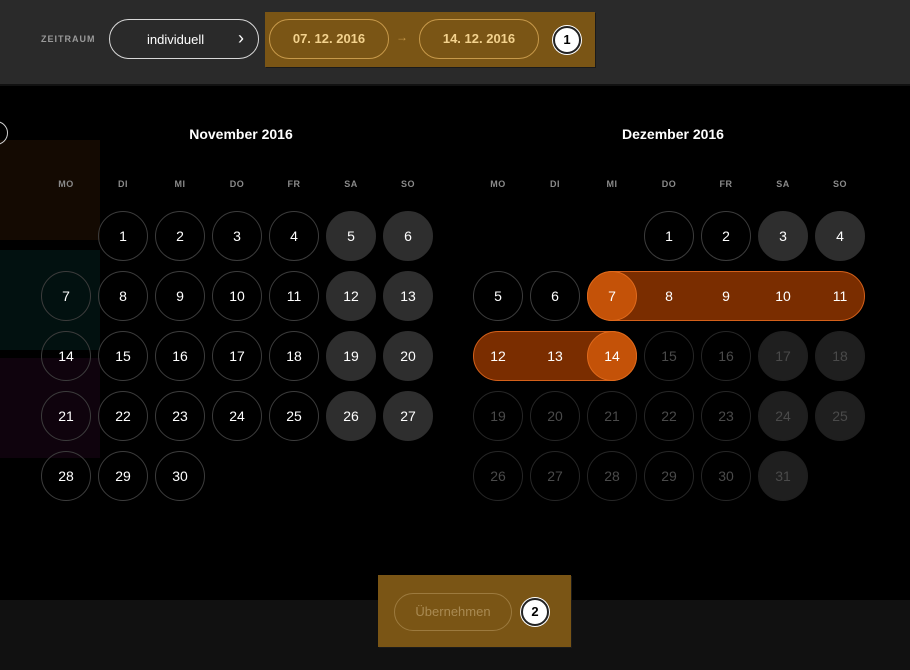 Image resolution: width=910 pixels, height=670 pixels. Describe the element at coordinates (498, 476) in the screenshot. I see `day-december-26: 26` at that location.